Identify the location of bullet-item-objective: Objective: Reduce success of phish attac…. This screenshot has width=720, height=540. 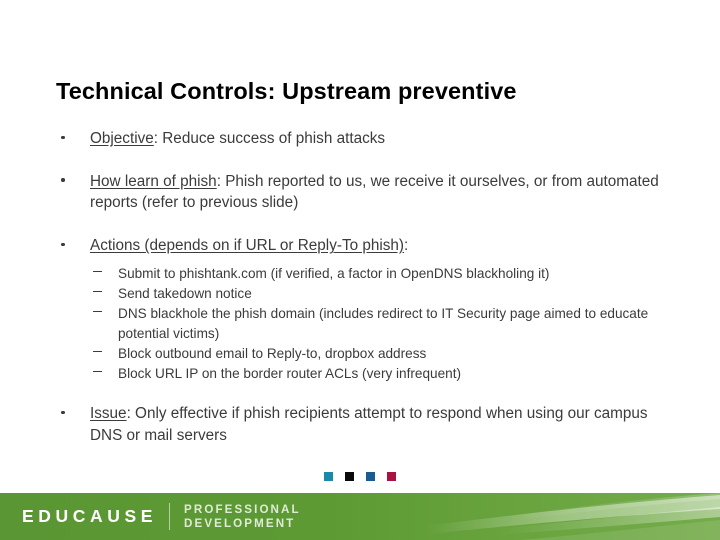
(360, 139).